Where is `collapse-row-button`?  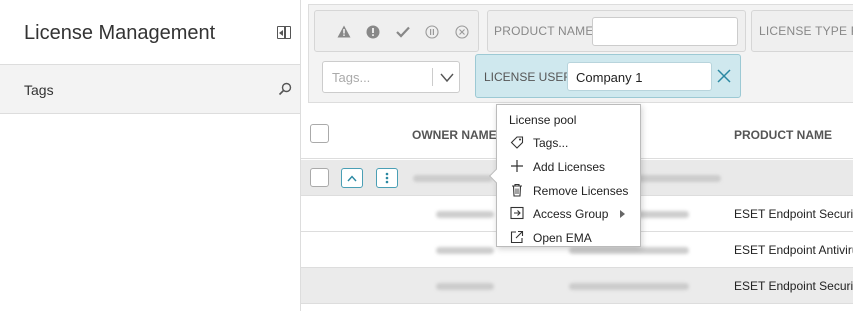
collapse-row-button is located at coordinates (352, 178).